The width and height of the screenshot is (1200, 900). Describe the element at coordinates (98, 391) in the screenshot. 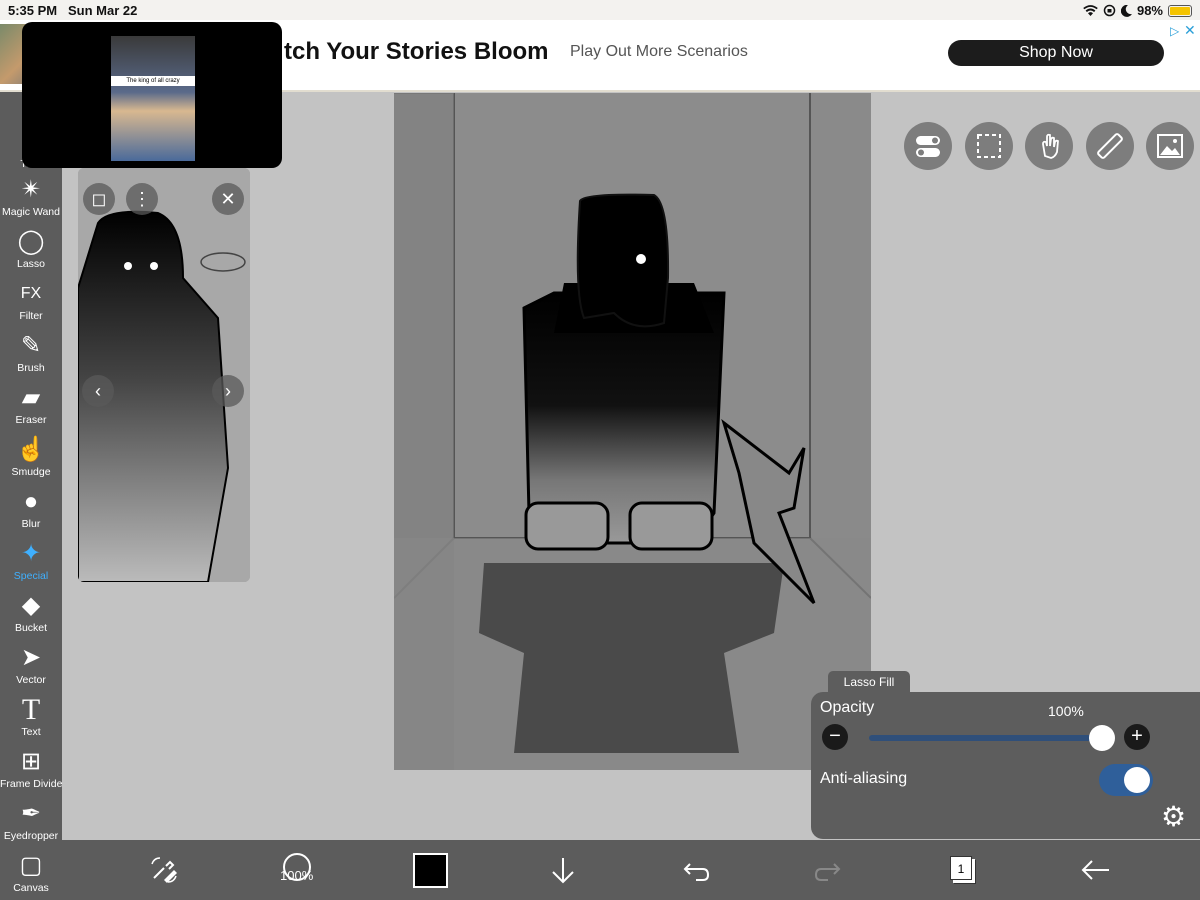

I see `reference-prev-button: ‹` at that location.